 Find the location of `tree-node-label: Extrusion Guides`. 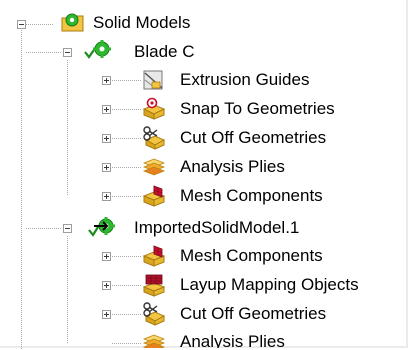

tree-node-label: Extrusion Guides is located at coordinates (245, 79).